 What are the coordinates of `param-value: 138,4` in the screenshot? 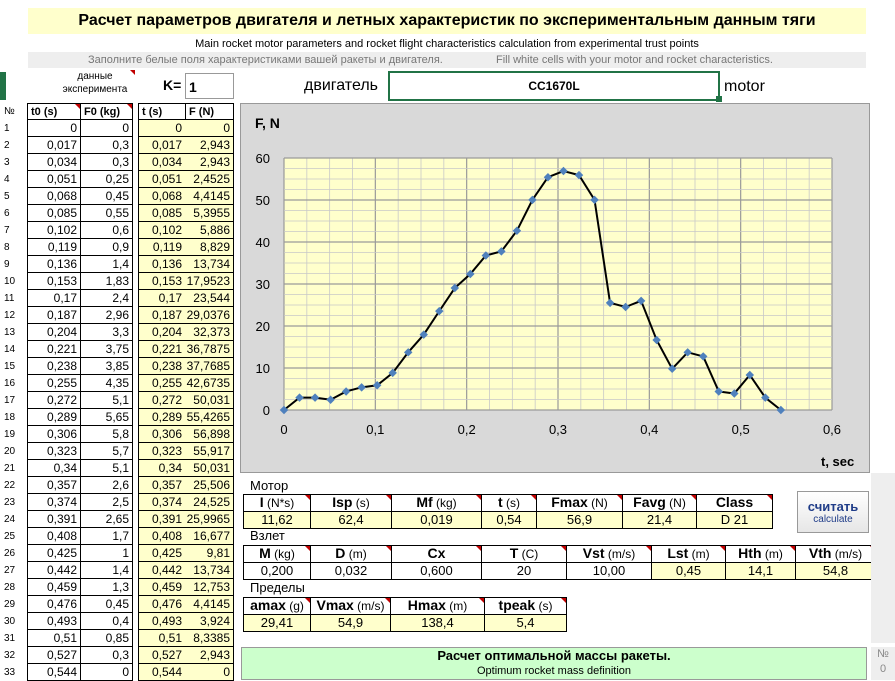 It's located at (437, 623).